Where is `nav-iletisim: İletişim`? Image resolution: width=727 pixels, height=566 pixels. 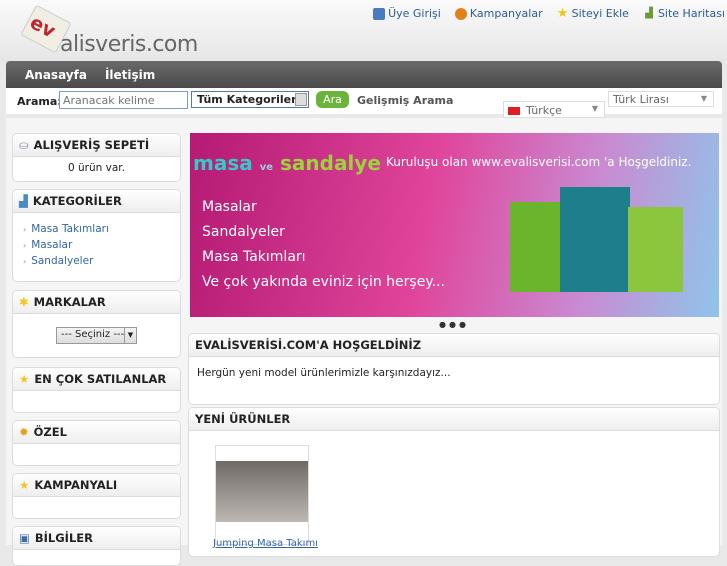 nav-iletisim: İletişim is located at coordinates (130, 75).